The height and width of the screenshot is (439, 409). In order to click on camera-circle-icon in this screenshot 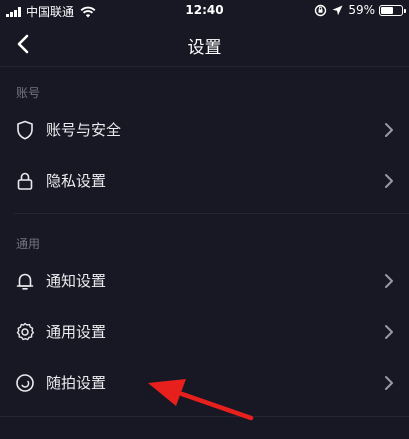, I will do `click(25, 383)`.